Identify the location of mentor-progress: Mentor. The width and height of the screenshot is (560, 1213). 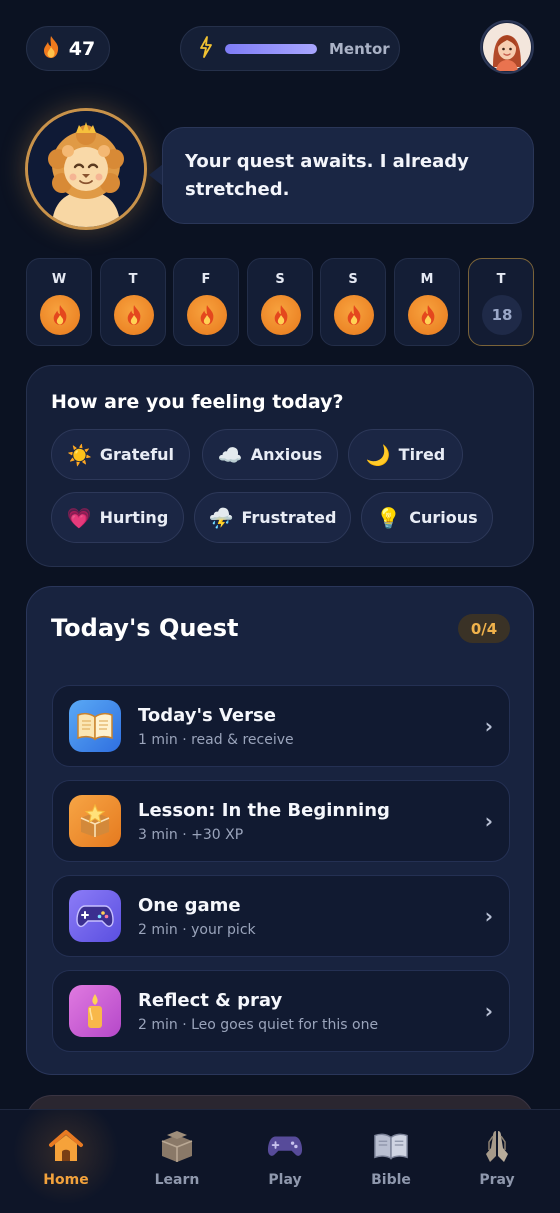
(290, 48).